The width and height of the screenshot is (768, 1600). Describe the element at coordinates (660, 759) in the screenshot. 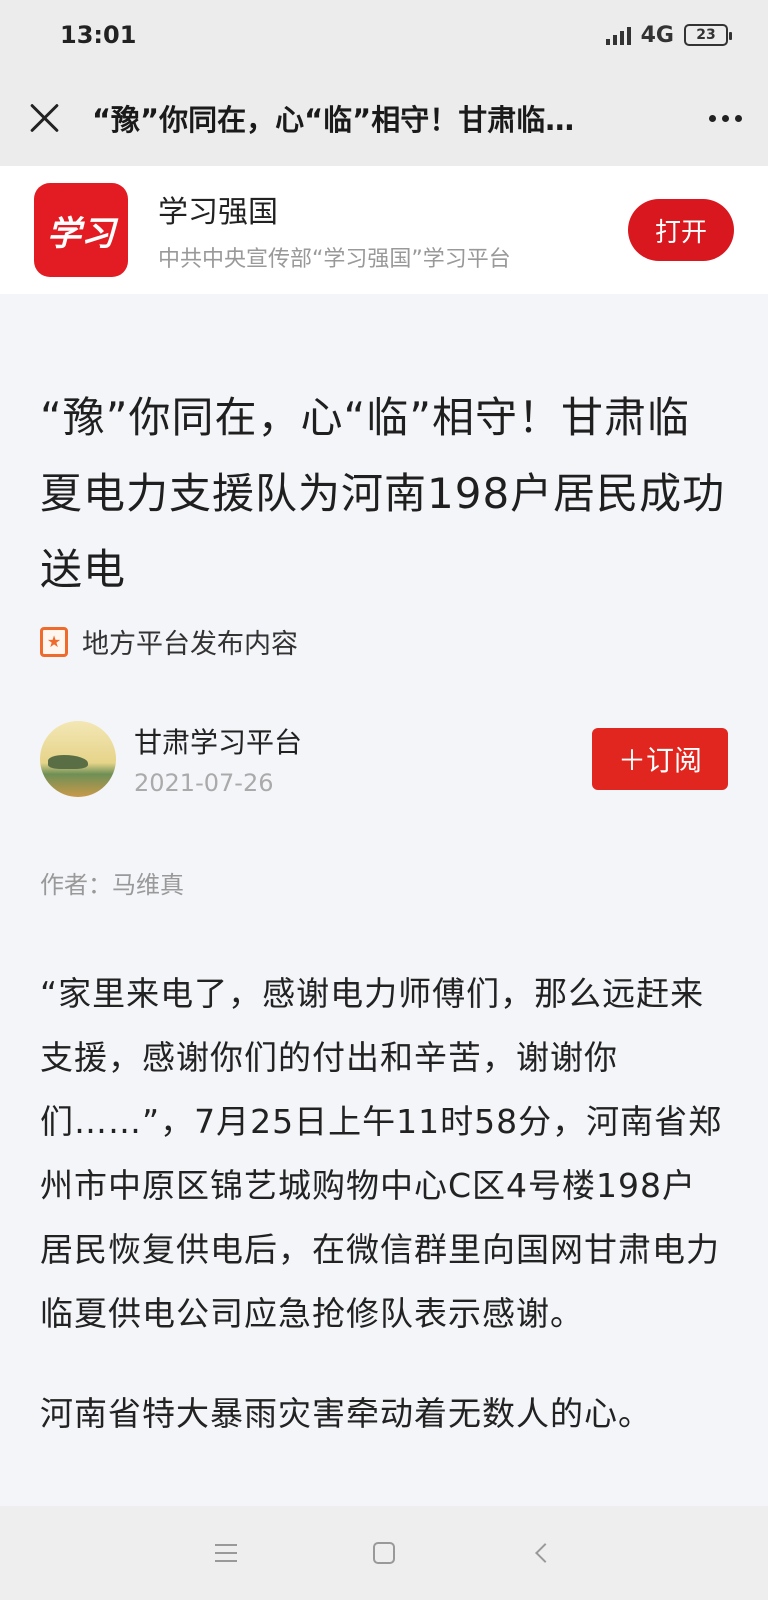

I see `subscribe-button: ＋订阅` at that location.